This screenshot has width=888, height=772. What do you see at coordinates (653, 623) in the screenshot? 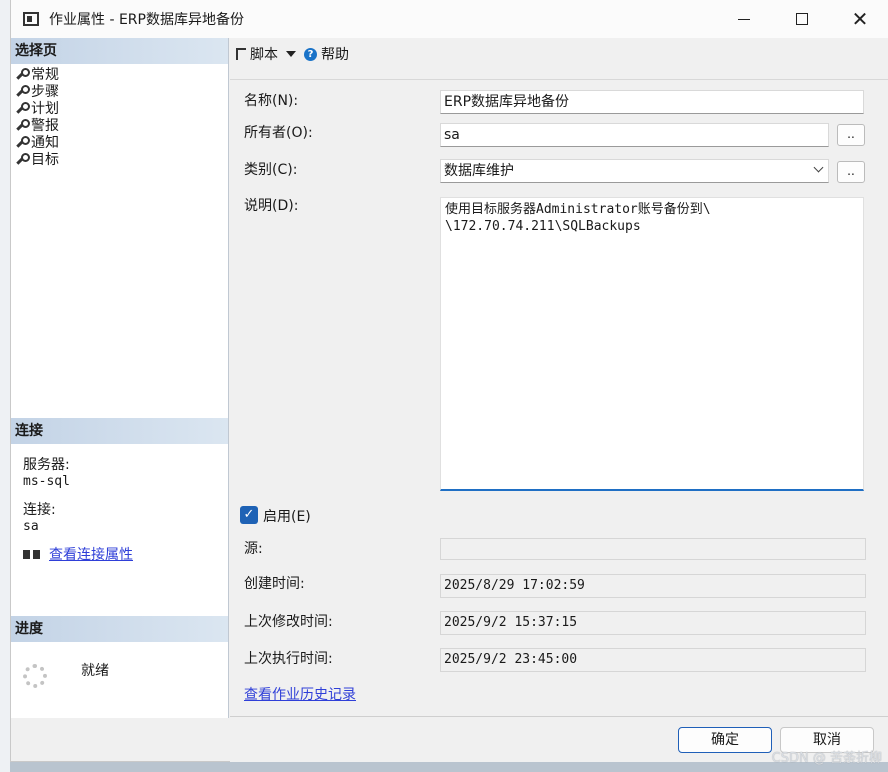
I see `modified-field: 2025/9/2 15:37:15` at bounding box center [653, 623].